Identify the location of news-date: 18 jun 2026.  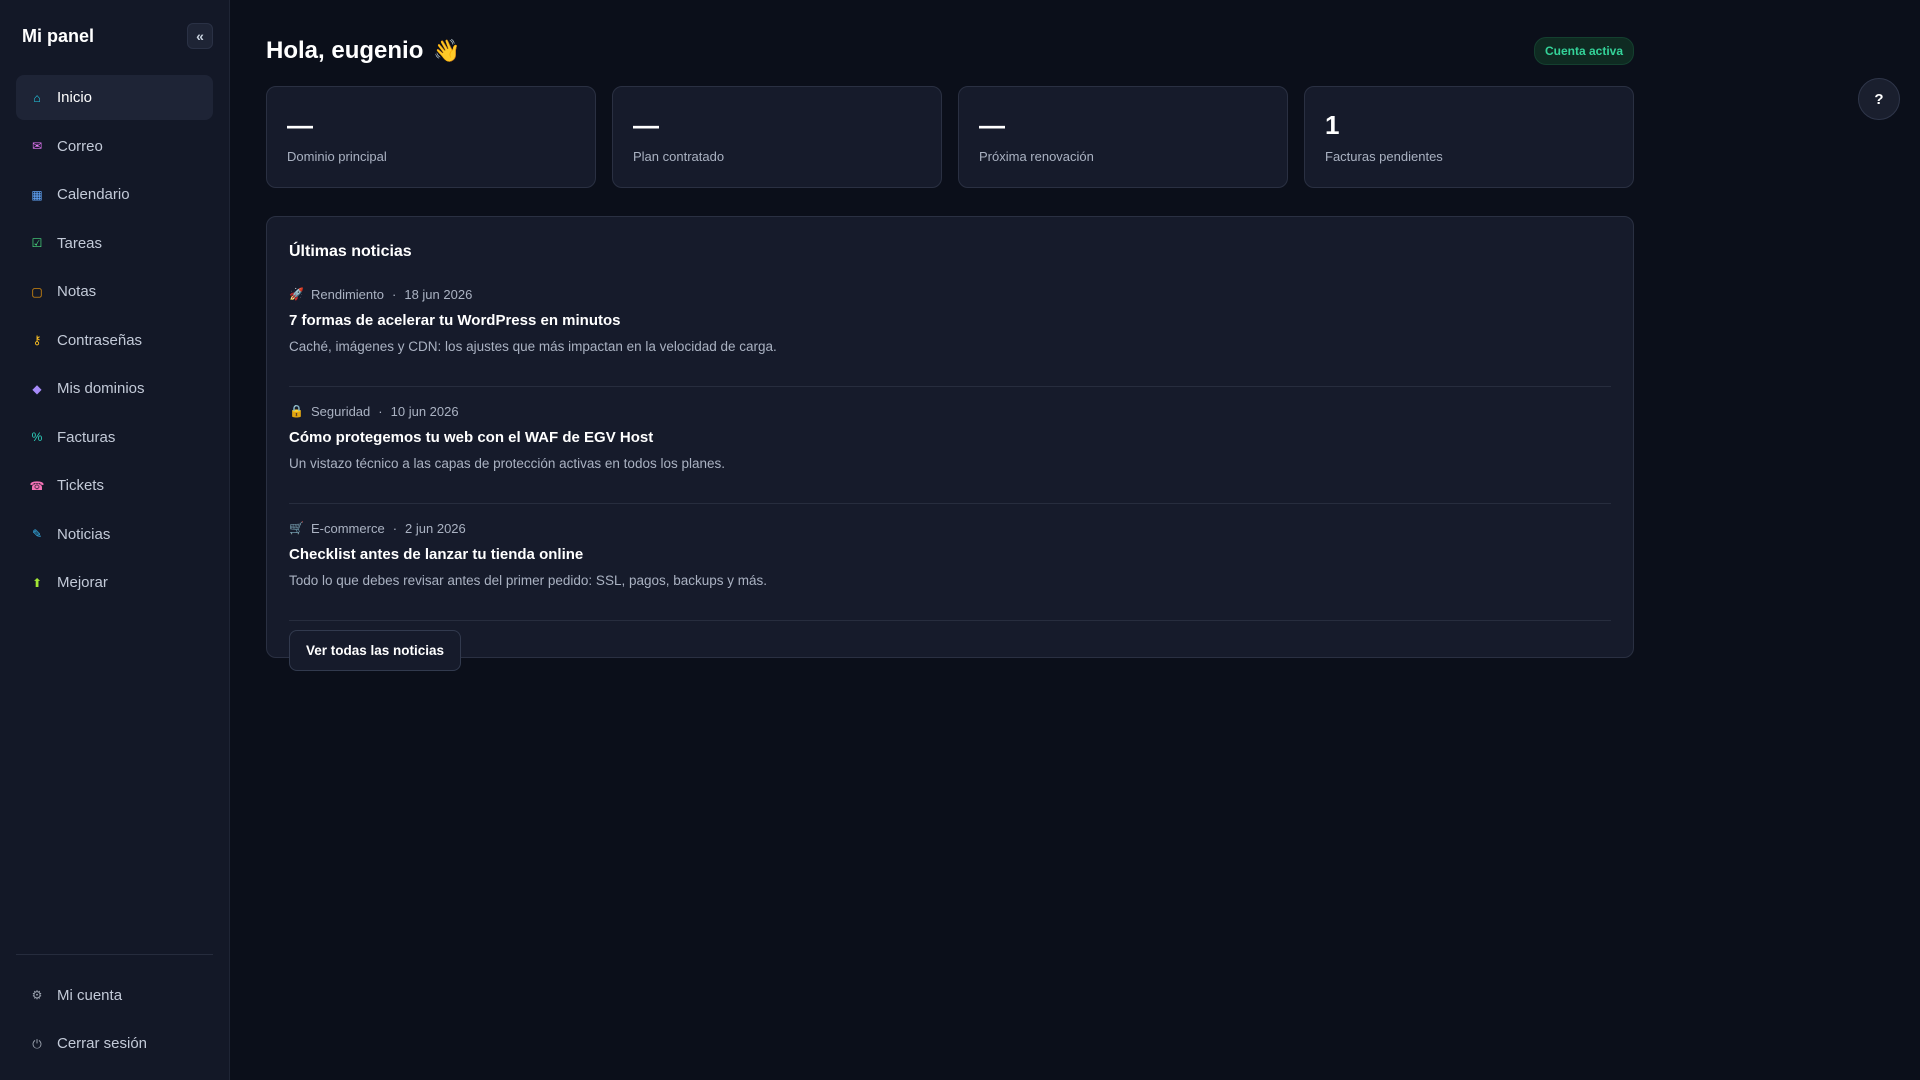
(438, 294).